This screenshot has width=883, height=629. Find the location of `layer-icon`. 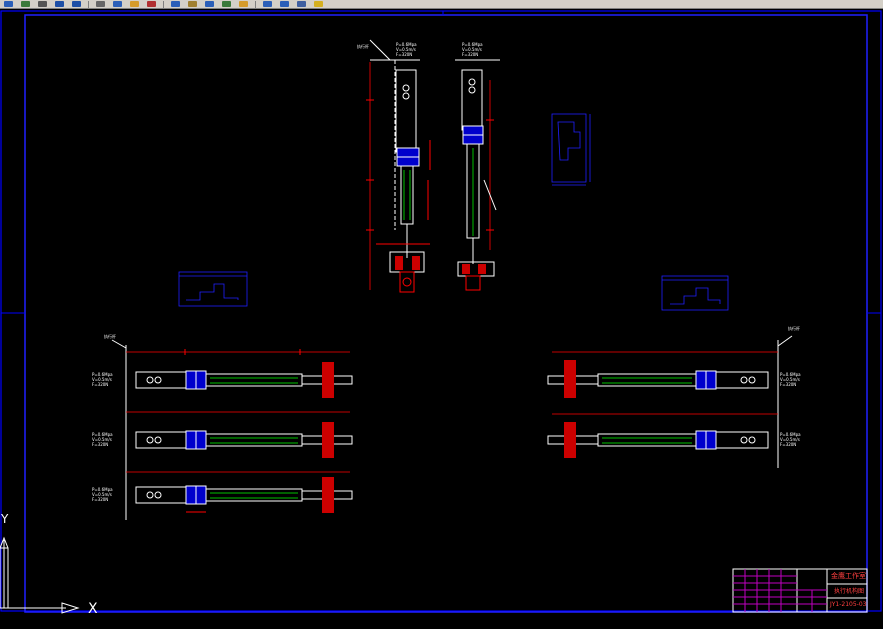

layer-icon is located at coordinates (267, 4).